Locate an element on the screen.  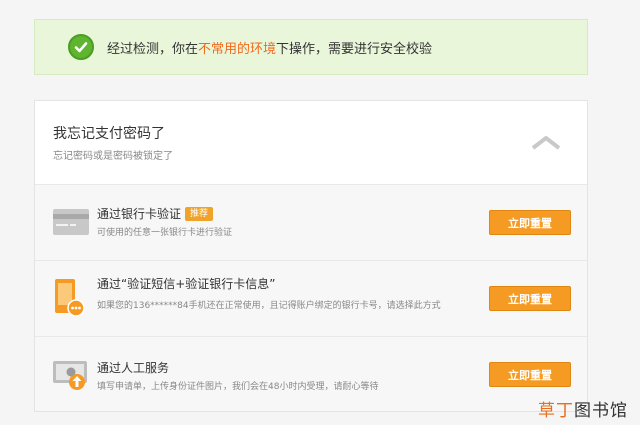
phone-sms-icon is located at coordinates (70, 298).